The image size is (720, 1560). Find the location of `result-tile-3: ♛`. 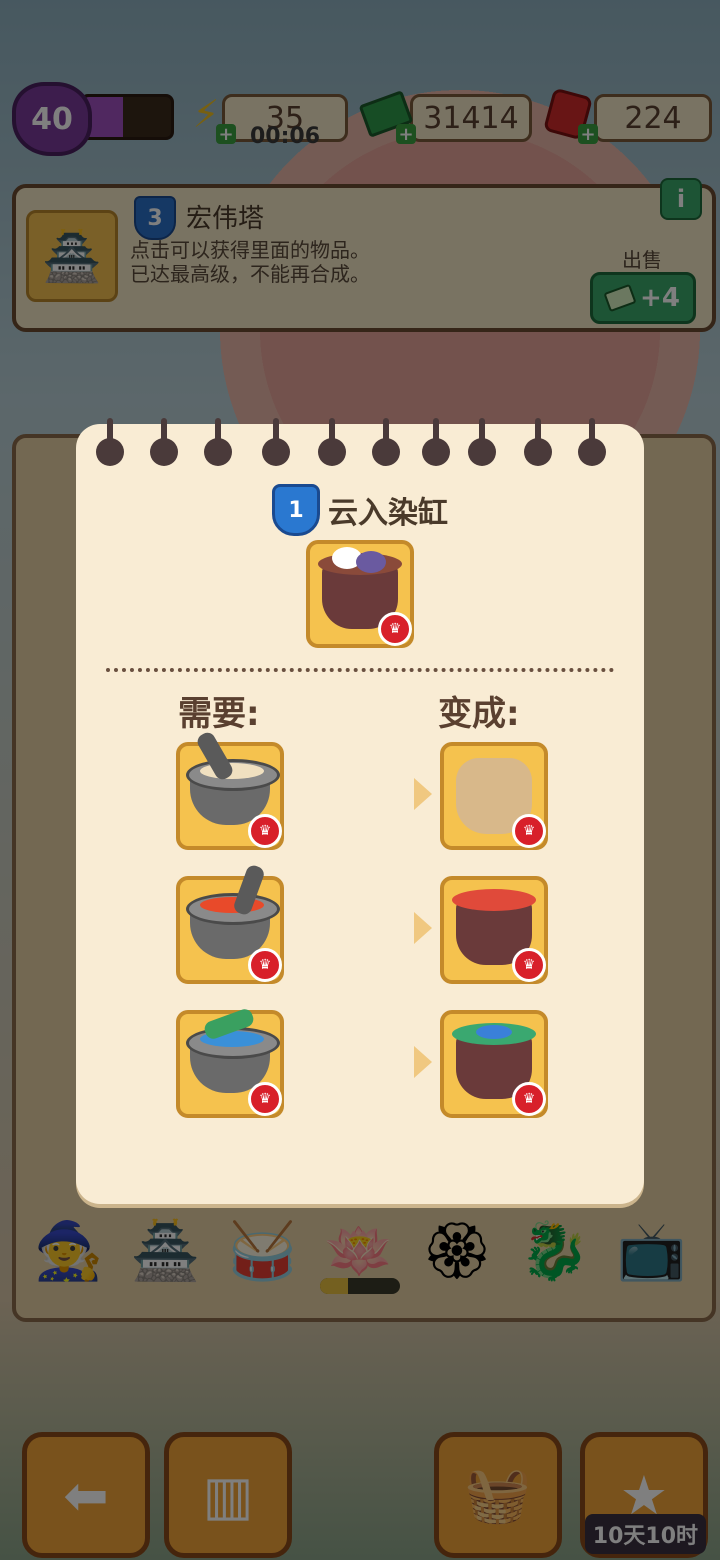

result-tile-3: ♛ is located at coordinates (494, 1064).